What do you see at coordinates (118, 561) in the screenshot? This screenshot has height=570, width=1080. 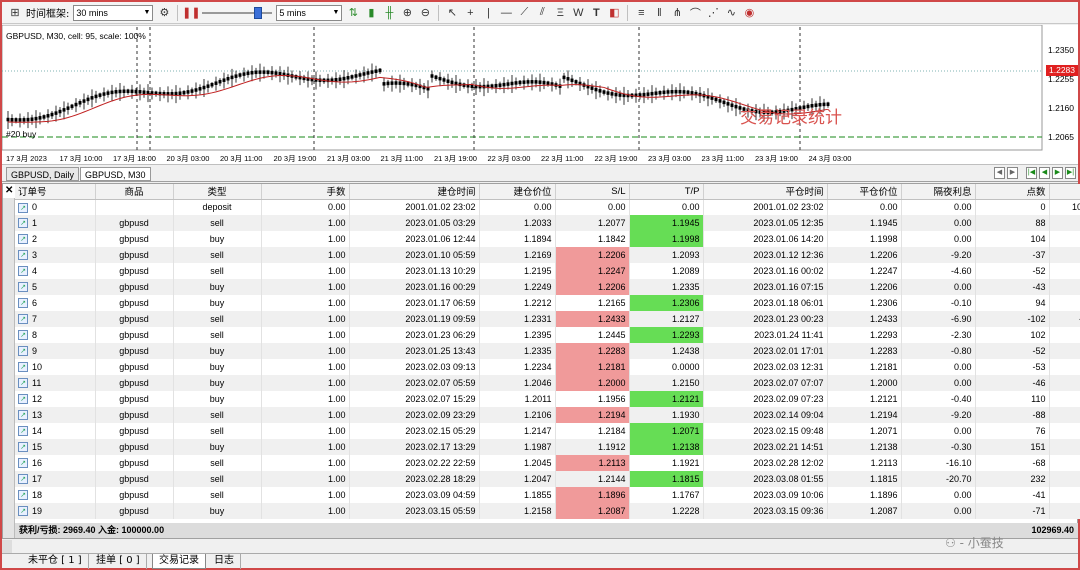 I see `tab-pending-orders: 挂单 [ 0 ]` at bounding box center [118, 561].